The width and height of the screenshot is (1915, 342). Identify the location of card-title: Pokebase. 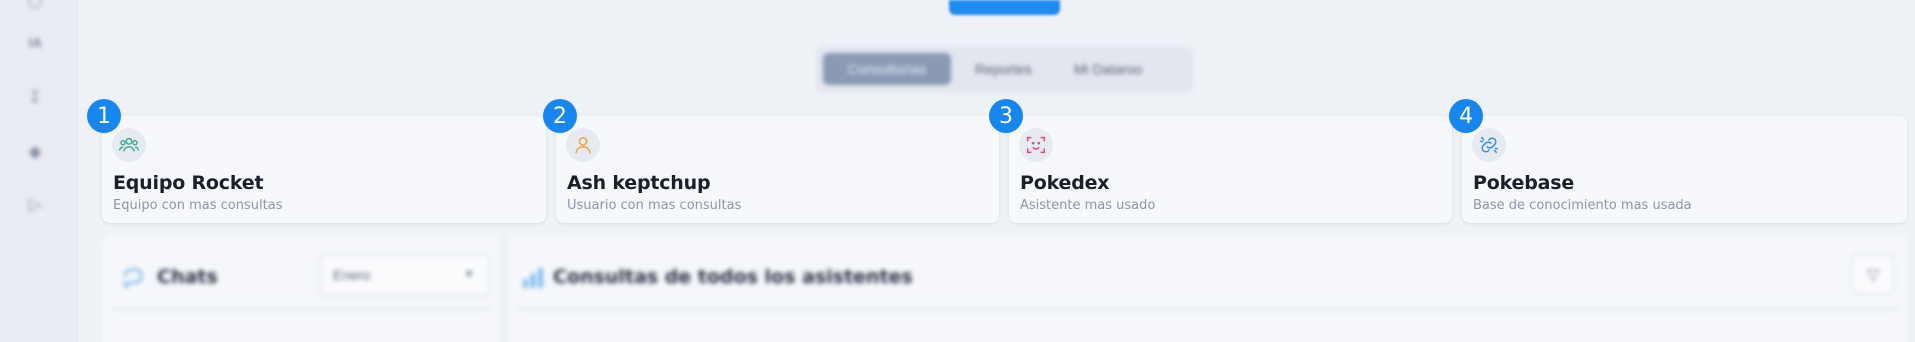
(1524, 183).